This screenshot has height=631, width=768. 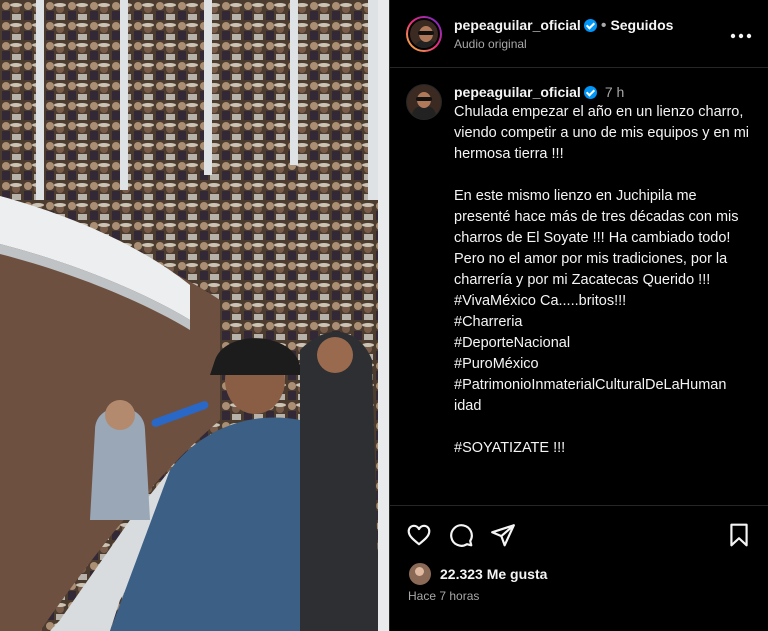 I want to click on caption-avatar, so click(x=424, y=102).